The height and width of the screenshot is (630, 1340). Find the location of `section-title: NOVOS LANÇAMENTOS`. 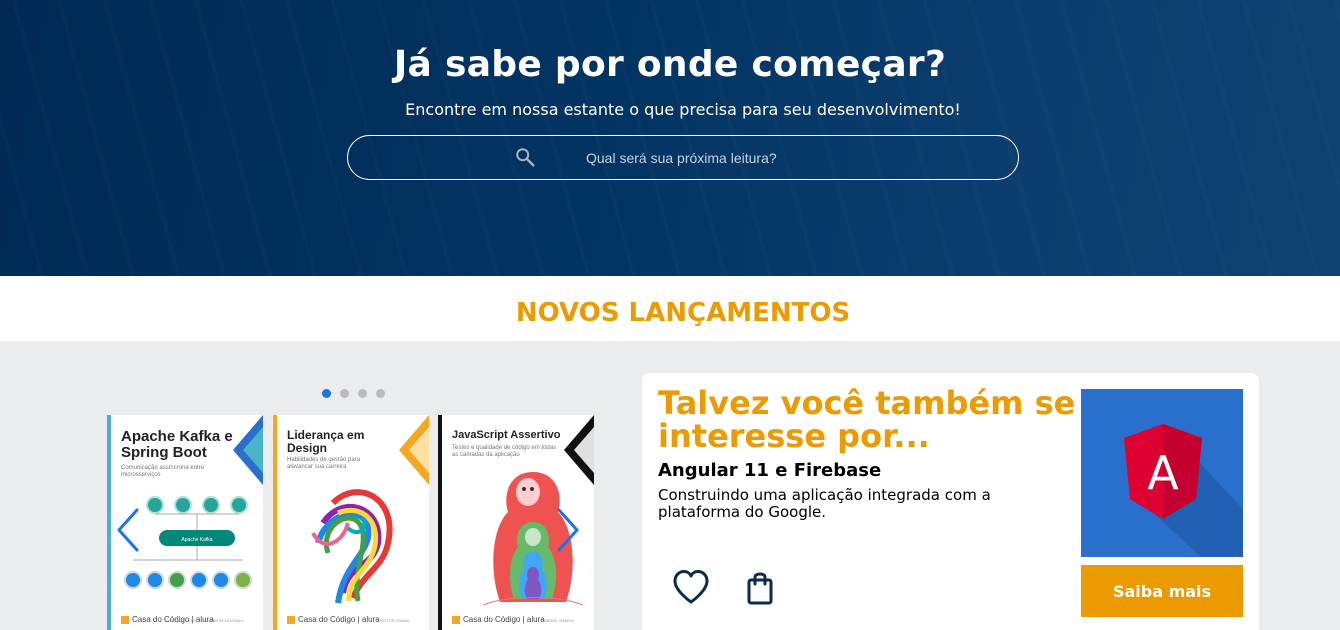

section-title: NOVOS LANÇAMENTOS is located at coordinates (683, 313).